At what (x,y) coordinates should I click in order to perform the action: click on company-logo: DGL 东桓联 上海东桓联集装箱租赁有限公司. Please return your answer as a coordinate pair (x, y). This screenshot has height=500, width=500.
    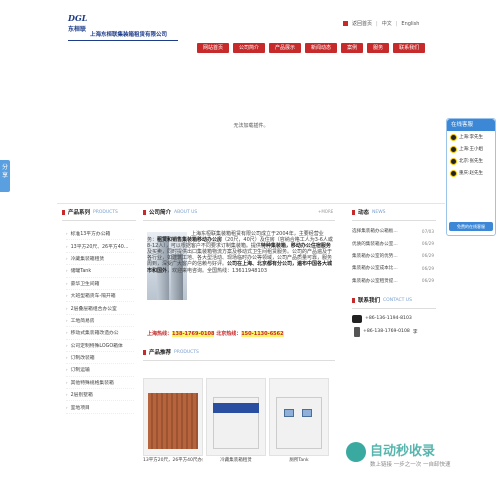
    Looking at the image, I should click on (124, 29).